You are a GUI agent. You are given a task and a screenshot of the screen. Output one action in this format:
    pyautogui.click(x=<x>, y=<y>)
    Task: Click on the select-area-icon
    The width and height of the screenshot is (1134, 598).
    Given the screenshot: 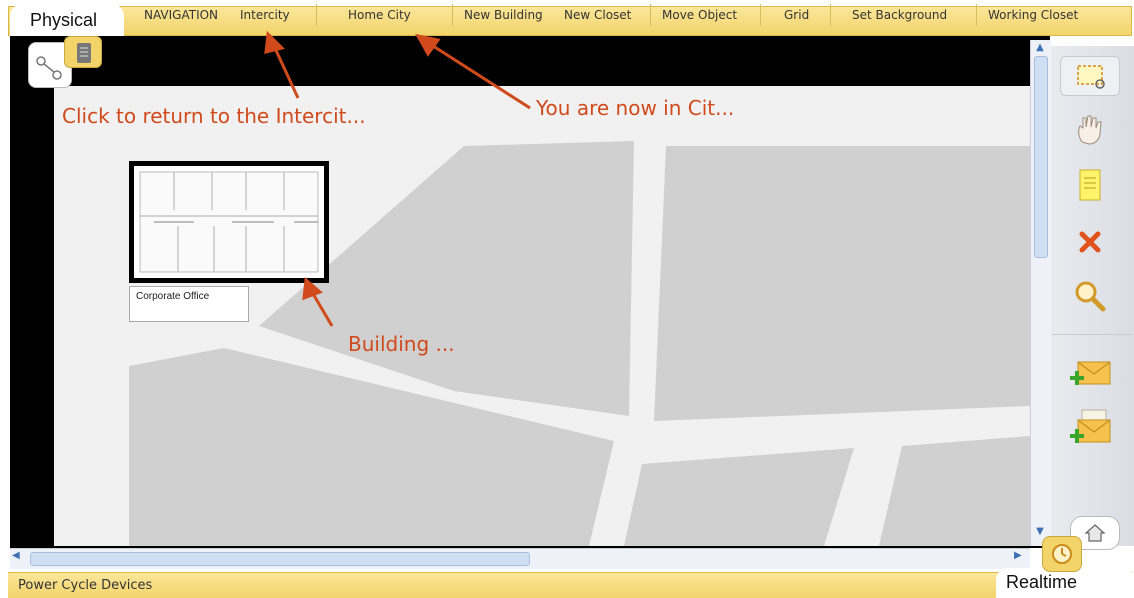 What is the action you would take?
    pyautogui.click(x=1091, y=77)
    